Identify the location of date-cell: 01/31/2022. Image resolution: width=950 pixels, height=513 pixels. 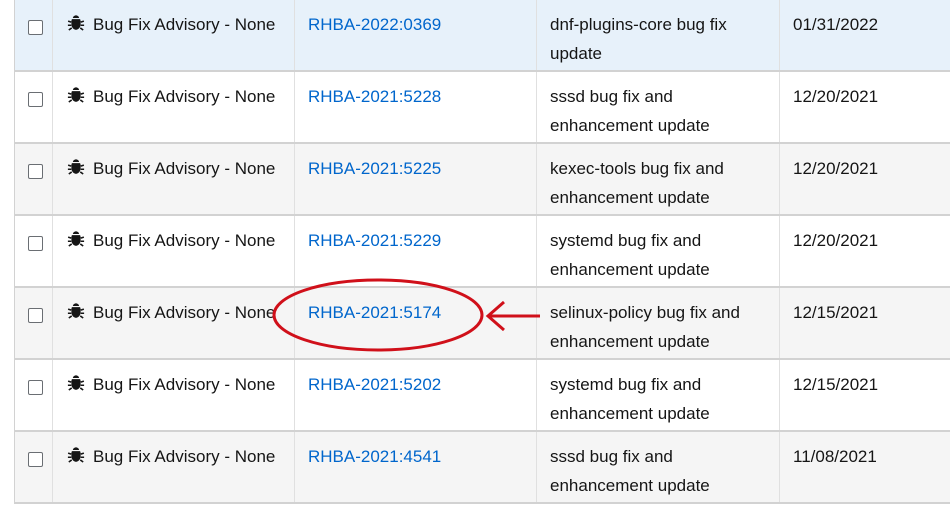
(865, 35).